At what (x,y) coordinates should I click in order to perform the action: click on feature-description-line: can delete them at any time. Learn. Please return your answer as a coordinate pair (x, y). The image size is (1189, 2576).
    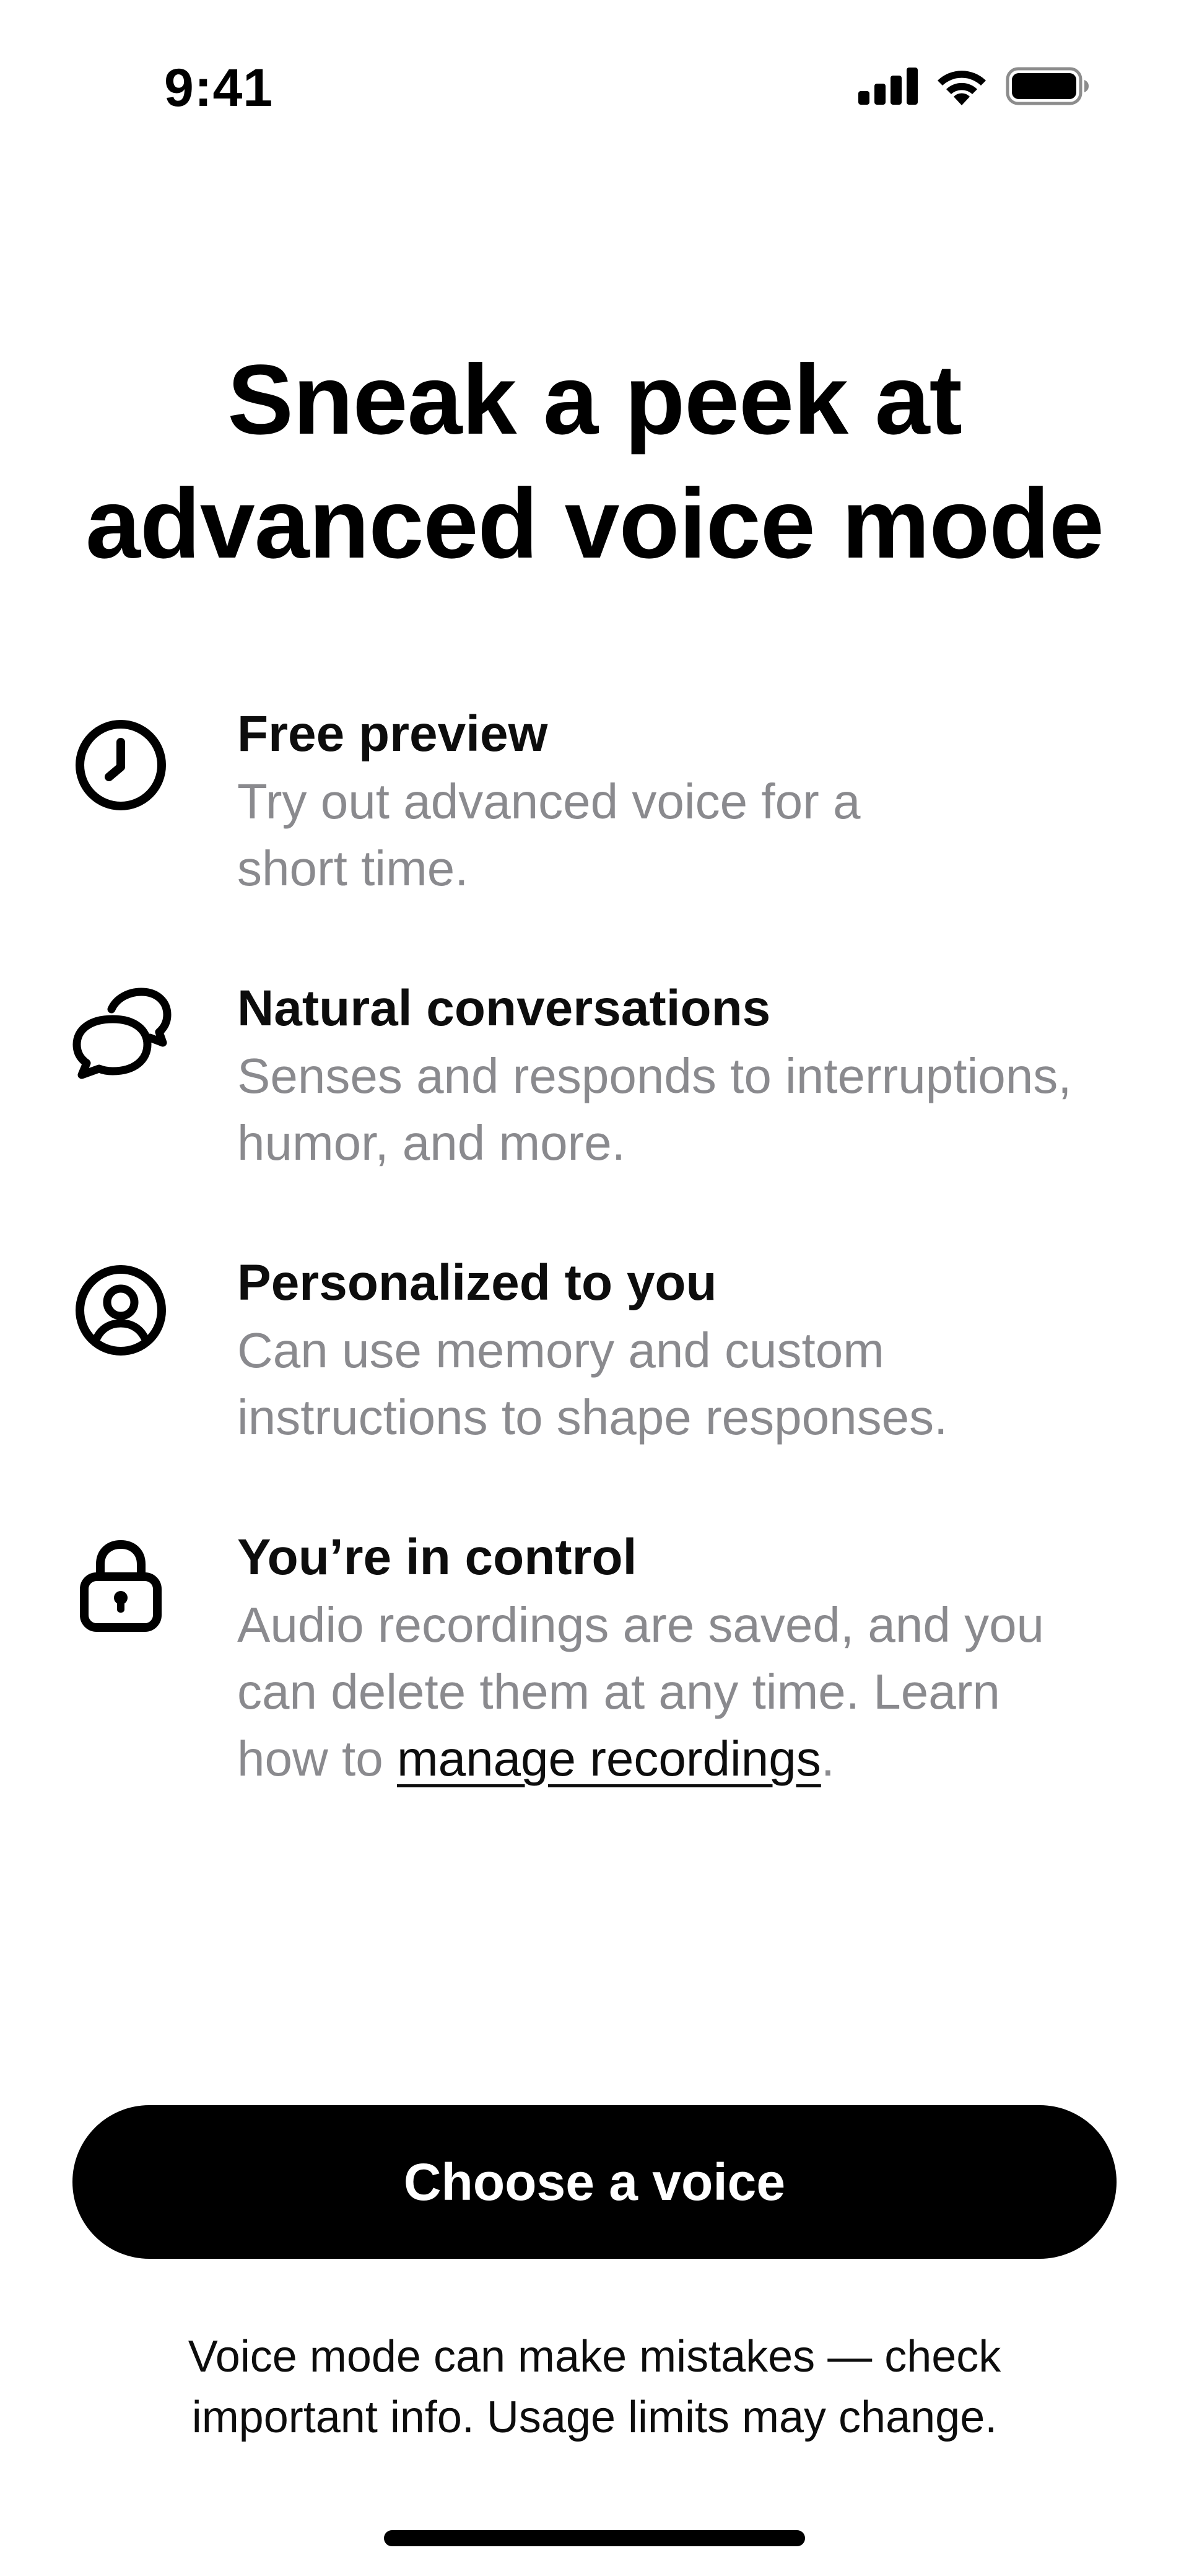
    Looking at the image, I should click on (618, 1691).